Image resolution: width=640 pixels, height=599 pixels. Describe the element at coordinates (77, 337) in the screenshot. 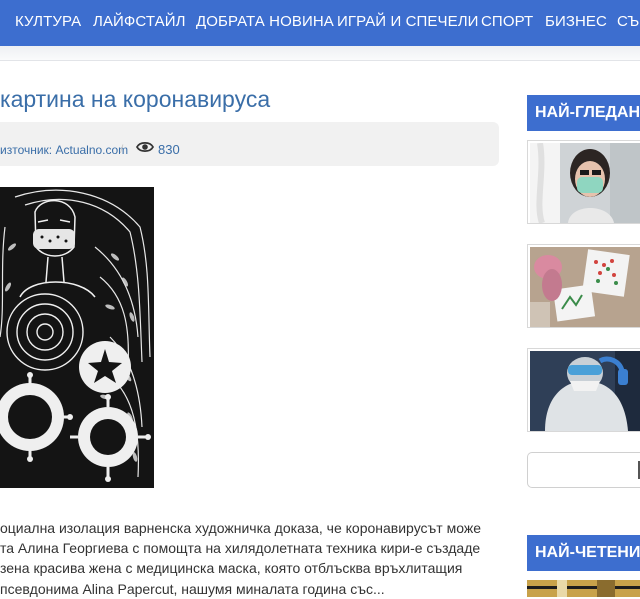

I see `papercut-artwork-image` at that location.